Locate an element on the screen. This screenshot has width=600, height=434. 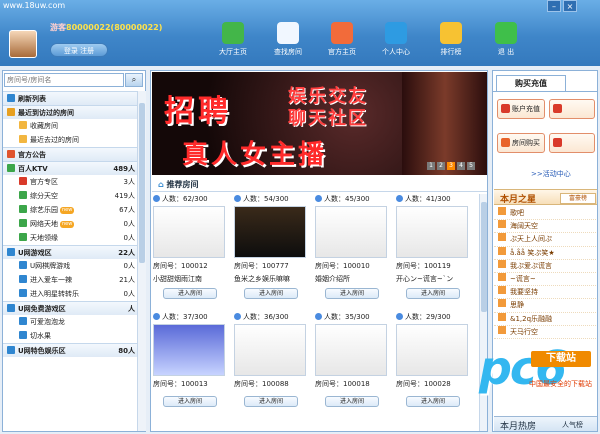
room-card: 人数：37/300 房间号：100013 进入房间 is located at coordinates (193, 371).